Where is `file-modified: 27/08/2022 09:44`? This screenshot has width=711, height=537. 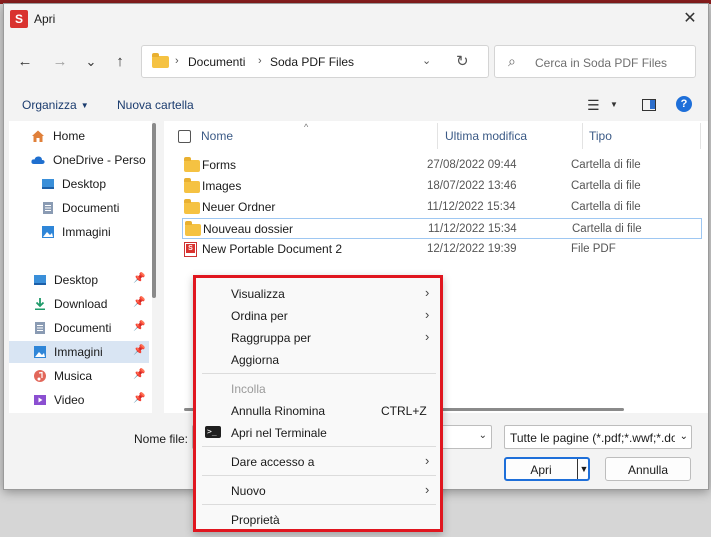
file-modified: 27/08/2022 09:44 is located at coordinates (472, 165).